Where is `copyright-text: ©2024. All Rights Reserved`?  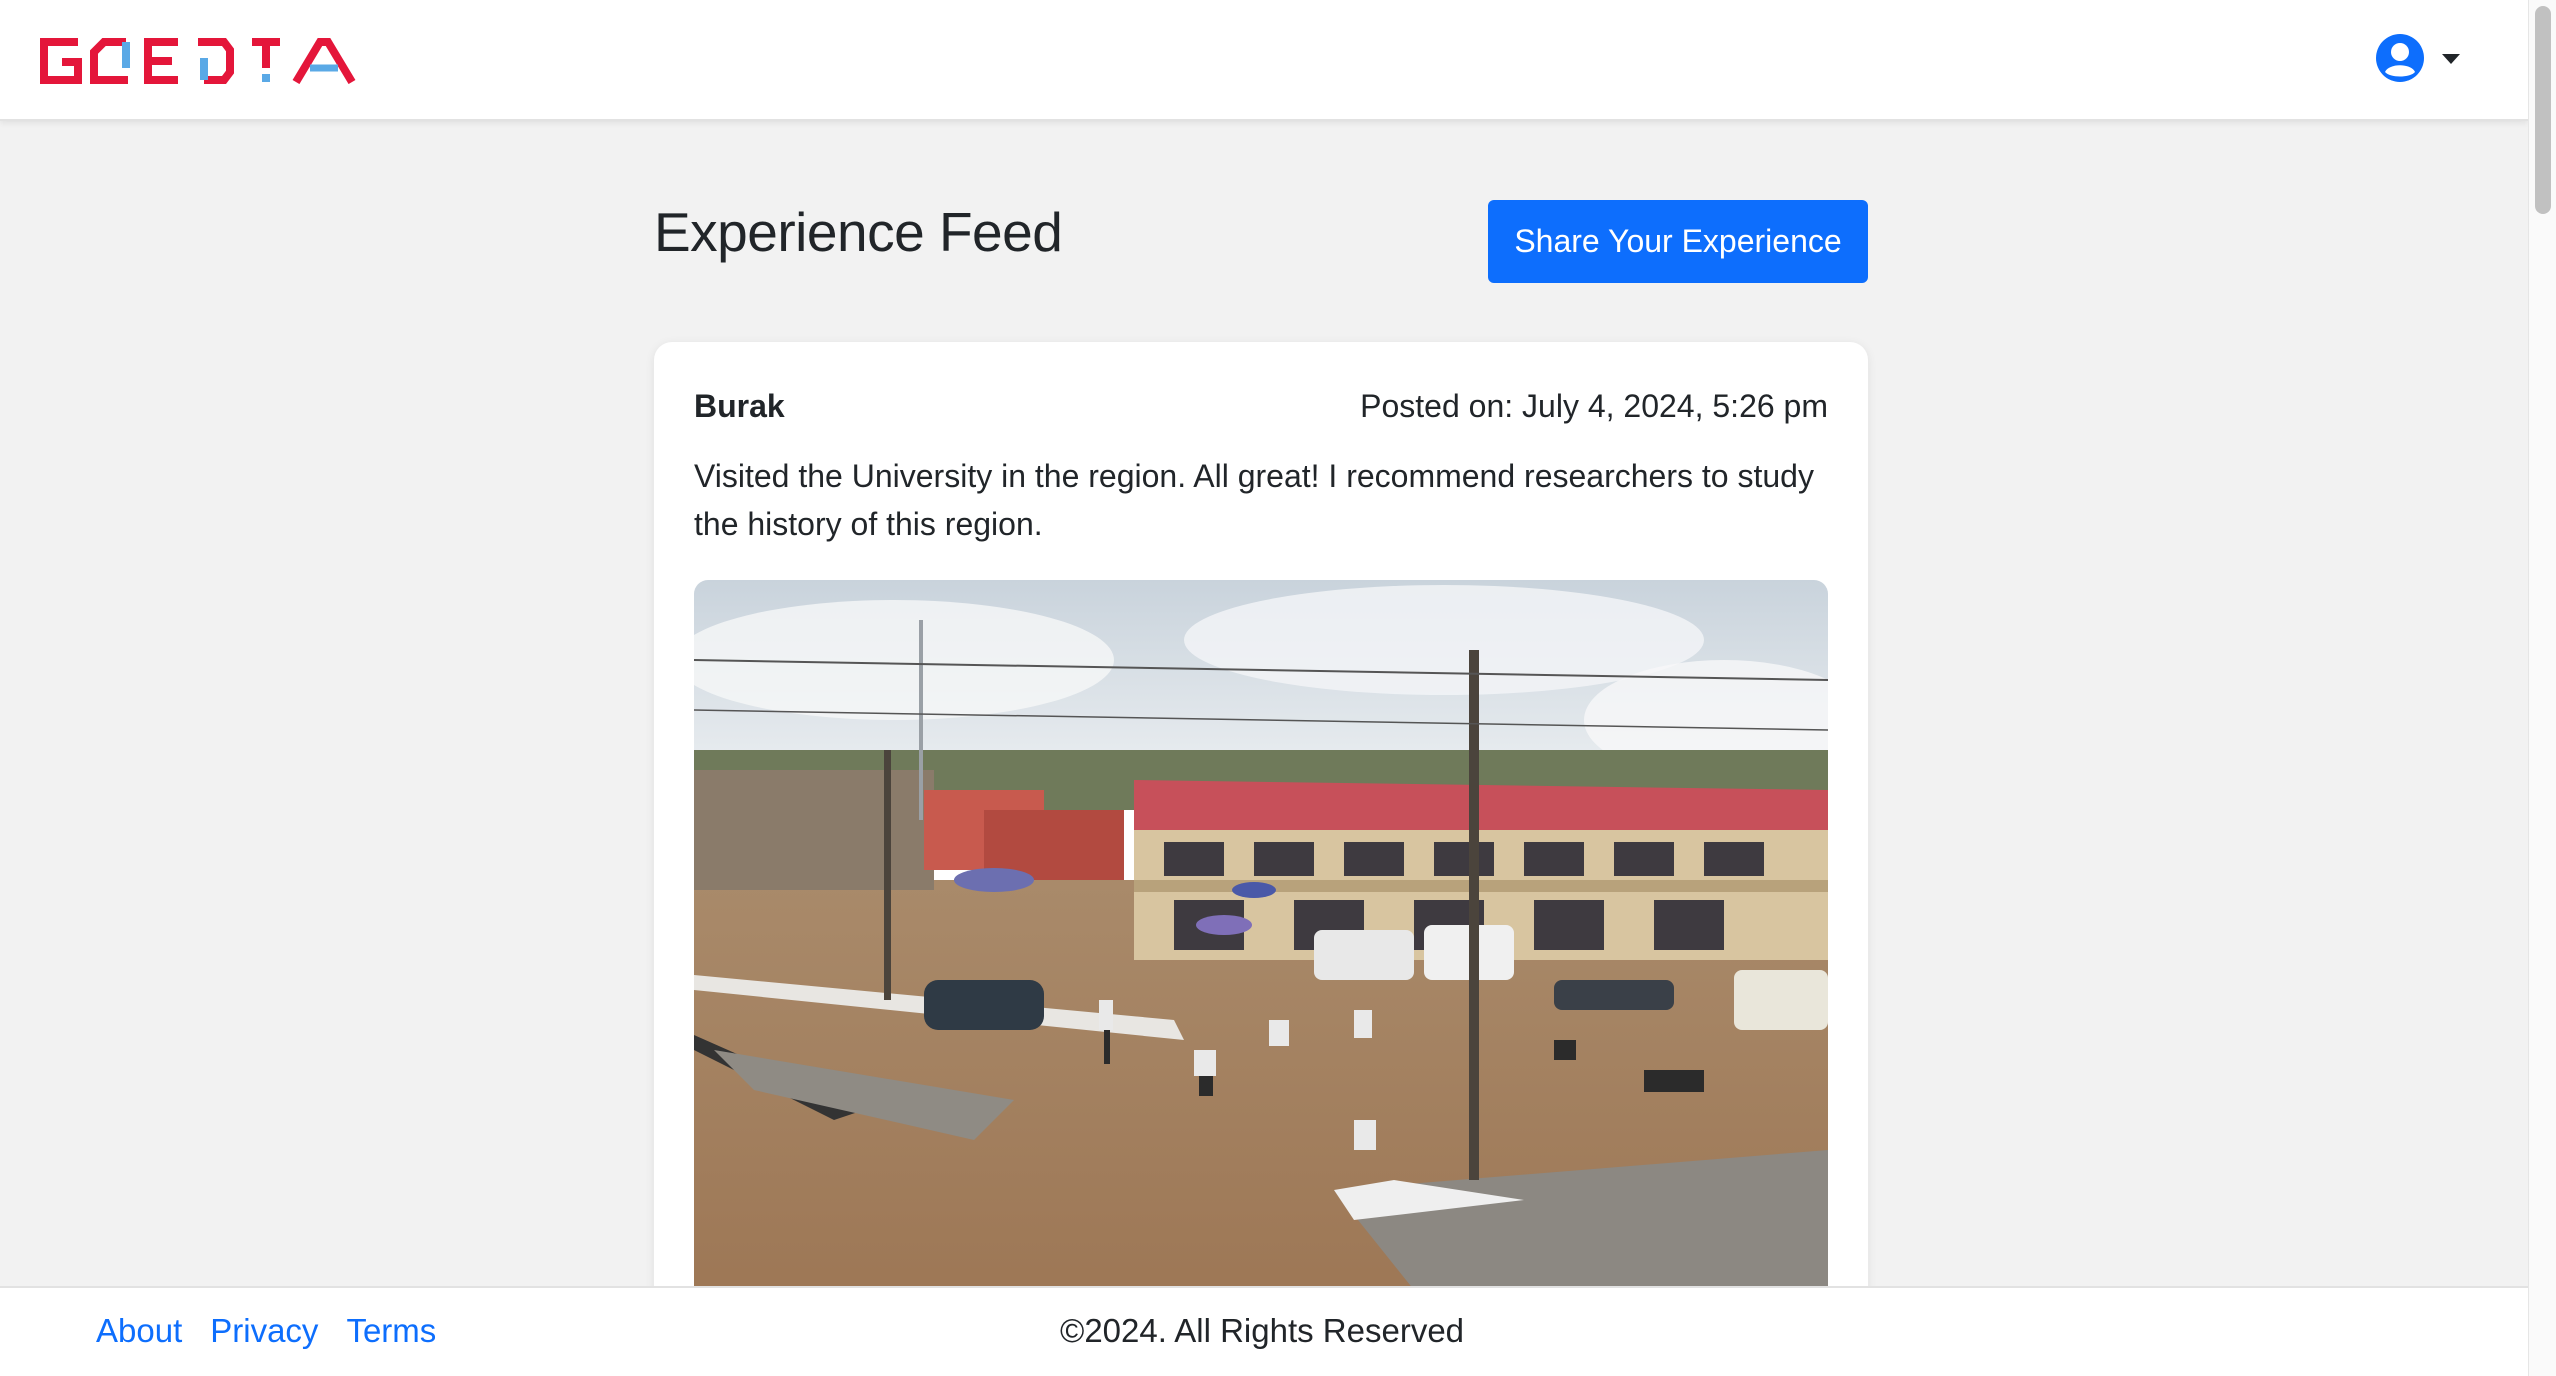
copyright-text: ©2024. All Rights Reserved is located at coordinates (1262, 1330).